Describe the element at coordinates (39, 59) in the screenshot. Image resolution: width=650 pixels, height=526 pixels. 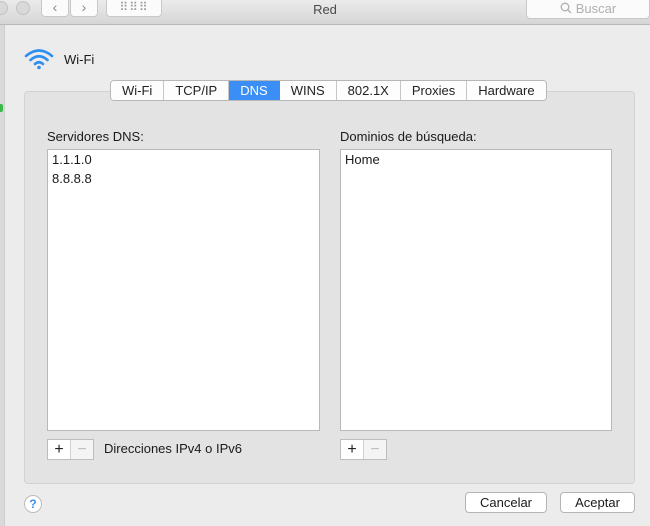
I see `wifi-icon` at that location.